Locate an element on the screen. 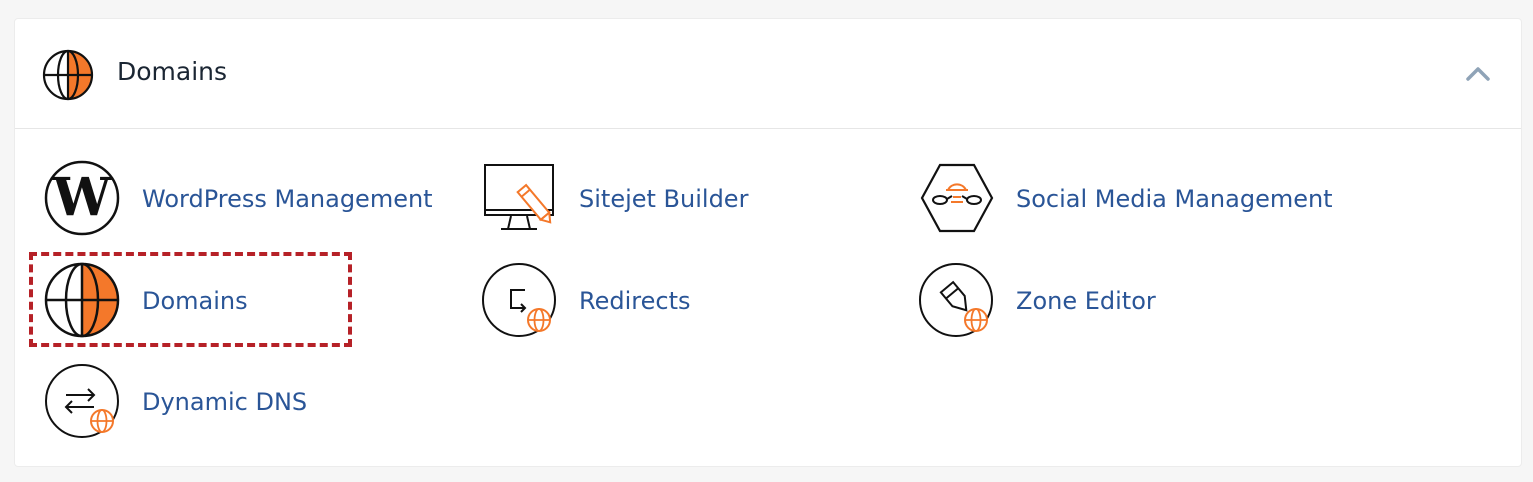 The image size is (1533, 482). social-media-icon is located at coordinates (957, 198).